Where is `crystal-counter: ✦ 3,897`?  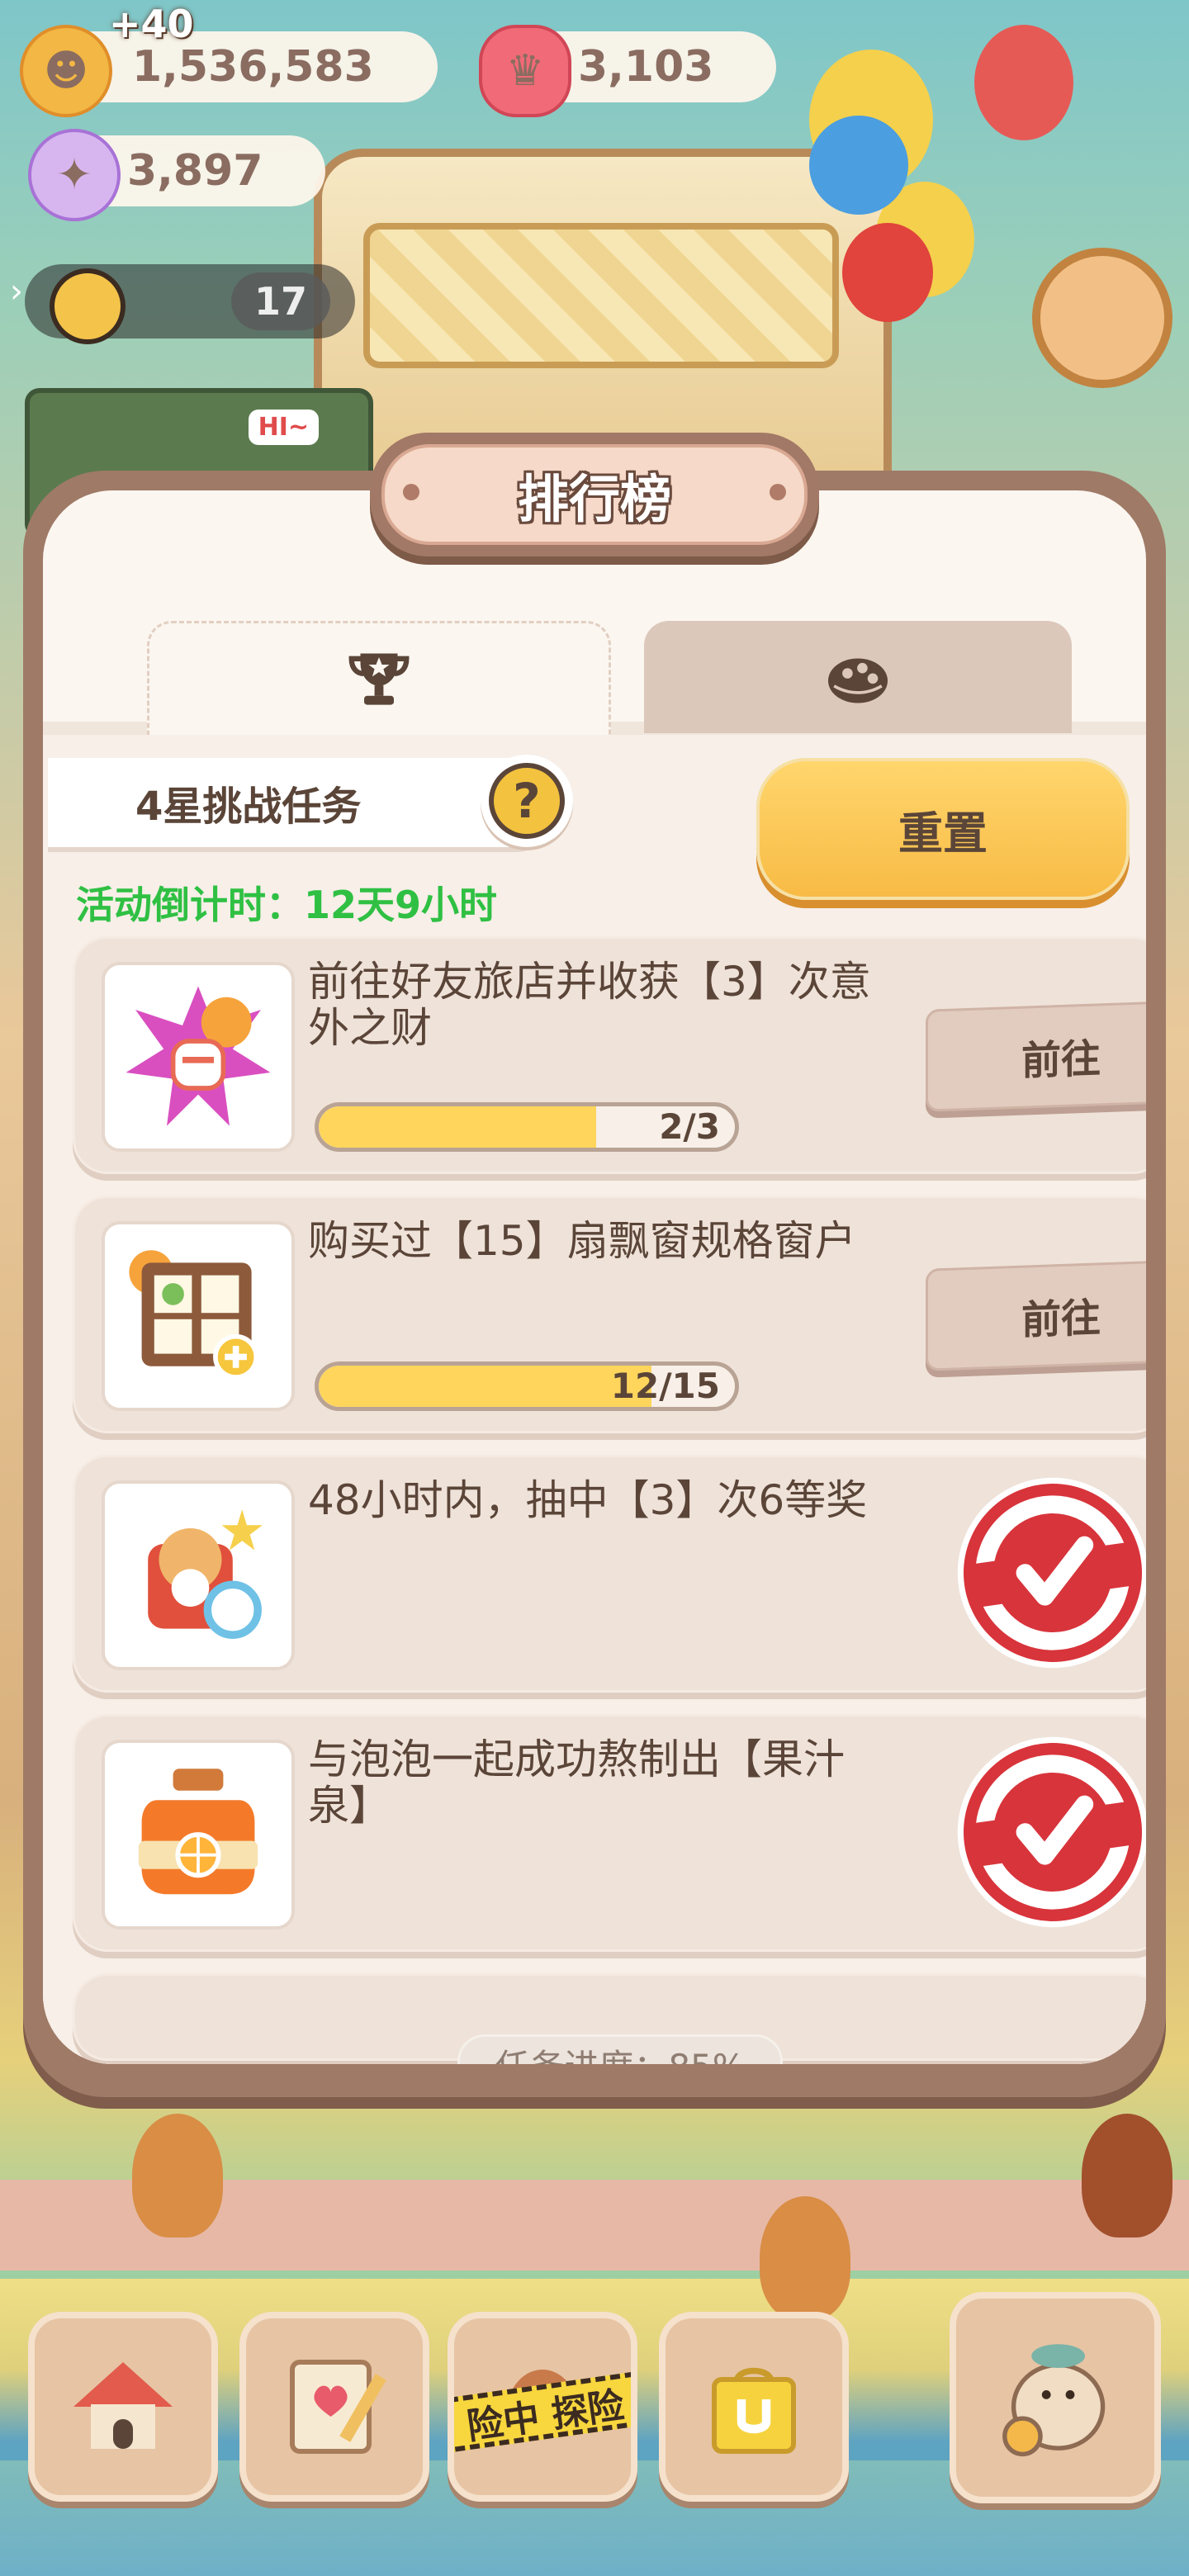 crystal-counter: ✦ 3,897 is located at coordinates (176, 175).